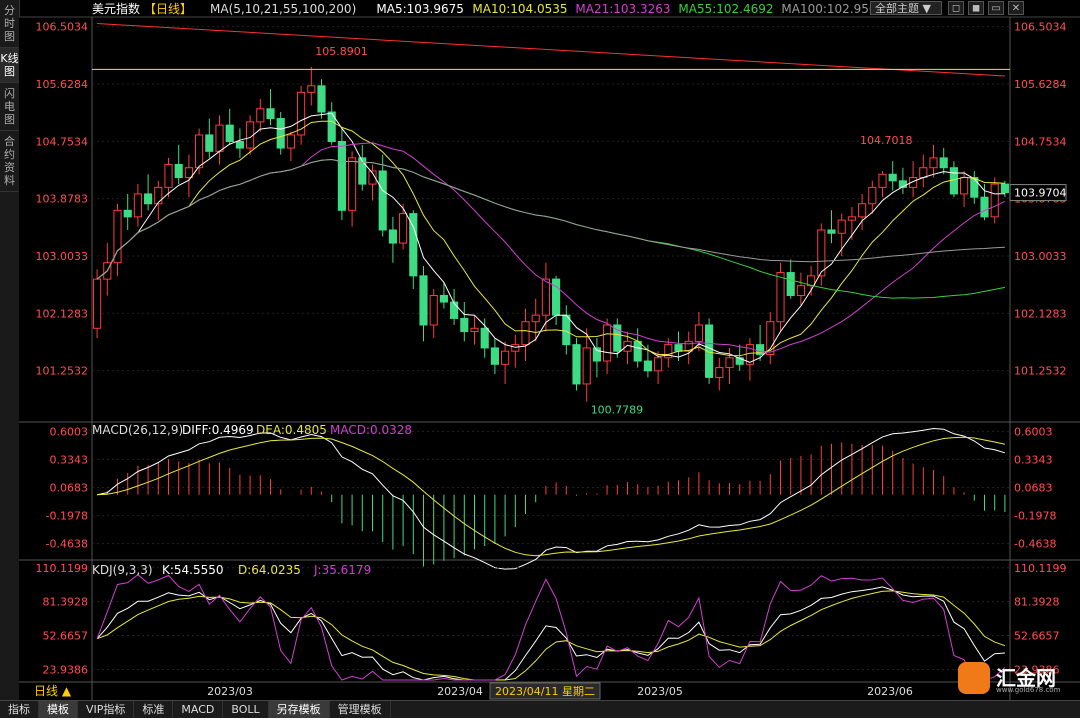  I want to click on period-button: 日线 ▲, so click(53, 691).